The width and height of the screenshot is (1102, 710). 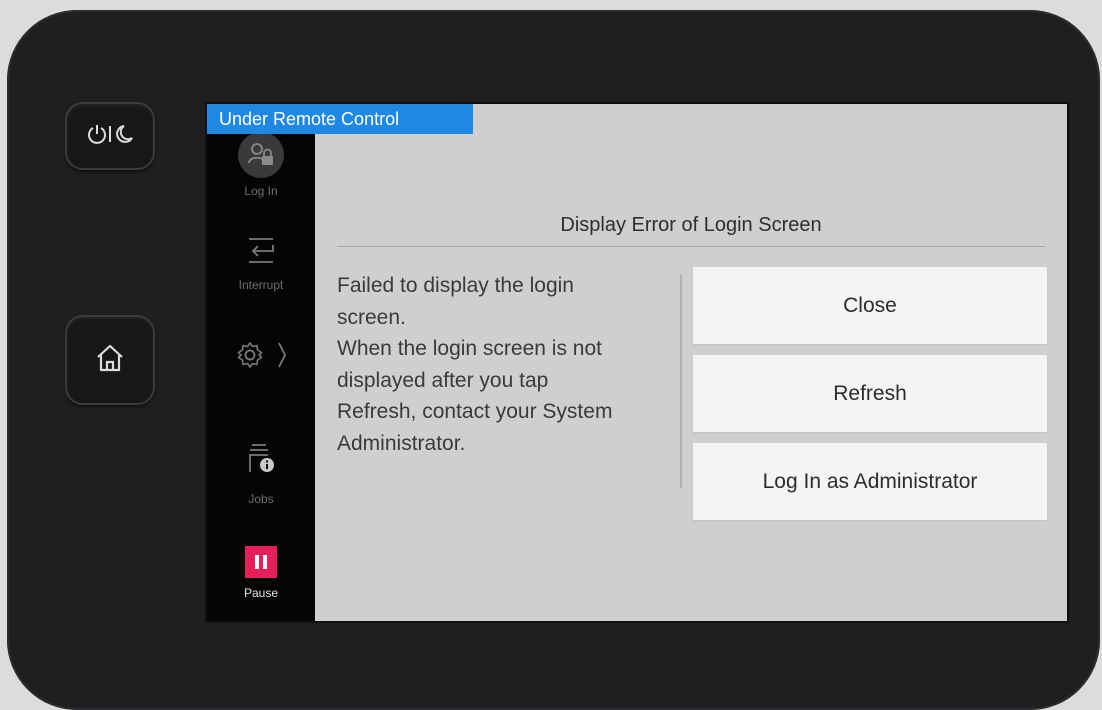 I want to click on pause-label: Pause, so click(x=261, y=593).